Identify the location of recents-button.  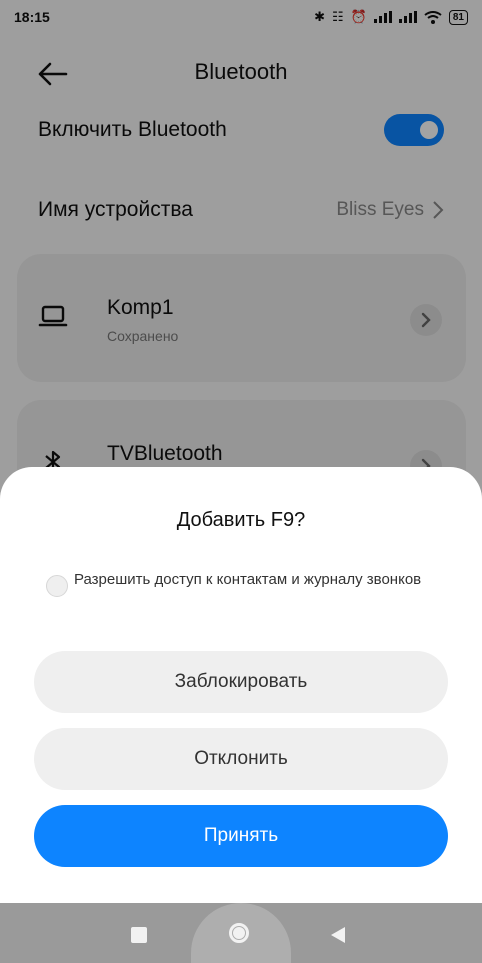
(139, 935).